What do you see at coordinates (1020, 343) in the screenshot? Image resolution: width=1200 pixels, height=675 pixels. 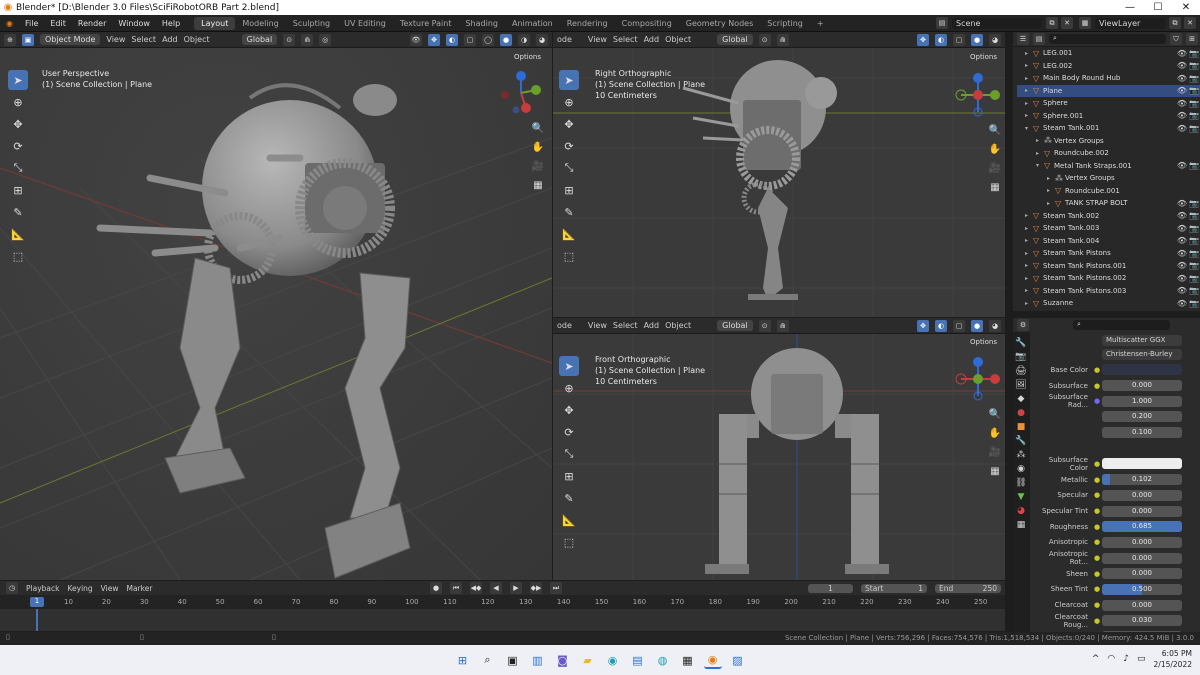 I see `tool-tab-icon: 🔧` at bounding box center [1020, 343].